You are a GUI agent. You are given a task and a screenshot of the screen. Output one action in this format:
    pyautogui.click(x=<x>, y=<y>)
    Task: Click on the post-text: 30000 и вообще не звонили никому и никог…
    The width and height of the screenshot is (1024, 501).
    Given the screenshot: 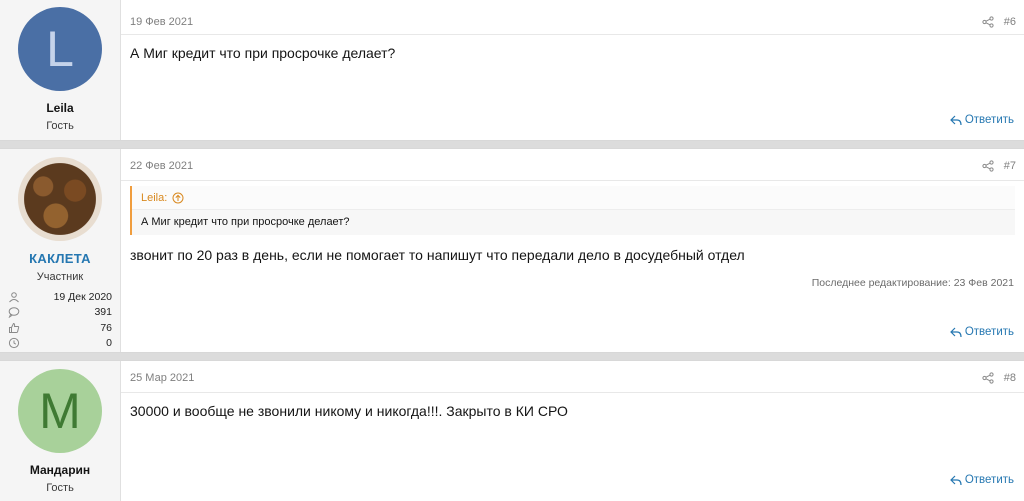 What is the action you would take?
    pyautogui.click(x=349, y=411)
    